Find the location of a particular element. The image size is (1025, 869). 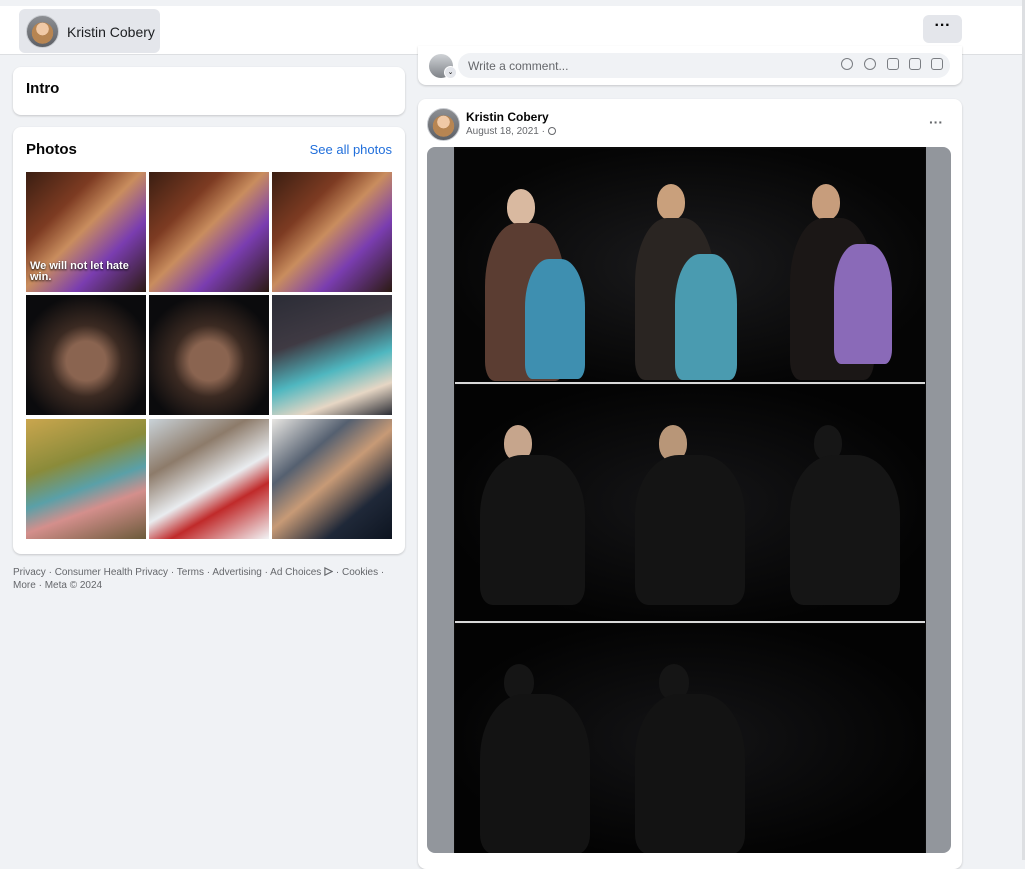

footer-copyright: Meta © 2024 is located at coordinates (73, 585).